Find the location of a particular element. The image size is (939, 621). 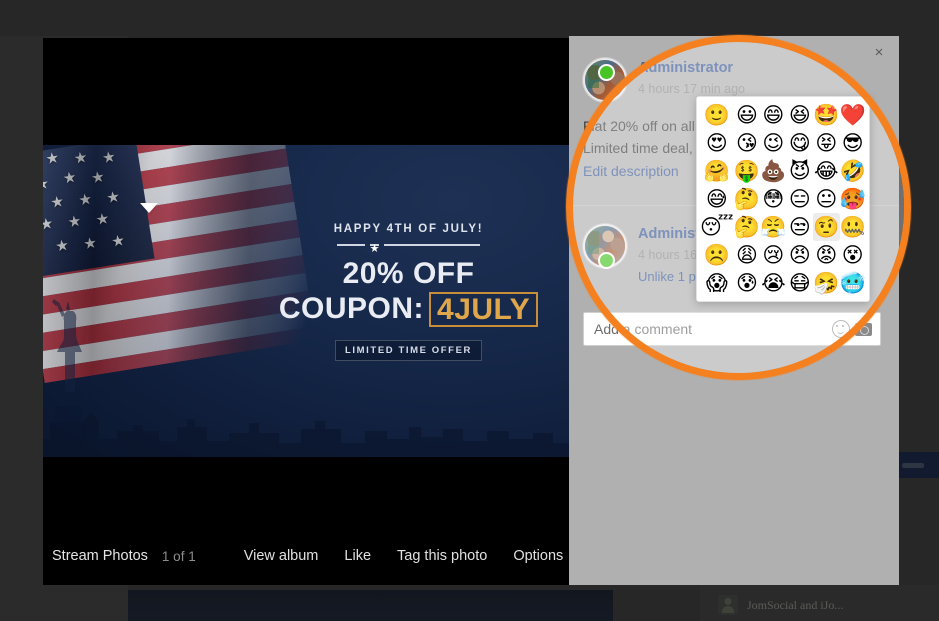

comment-composer: Add a comment is located at coordinates (732, 329).